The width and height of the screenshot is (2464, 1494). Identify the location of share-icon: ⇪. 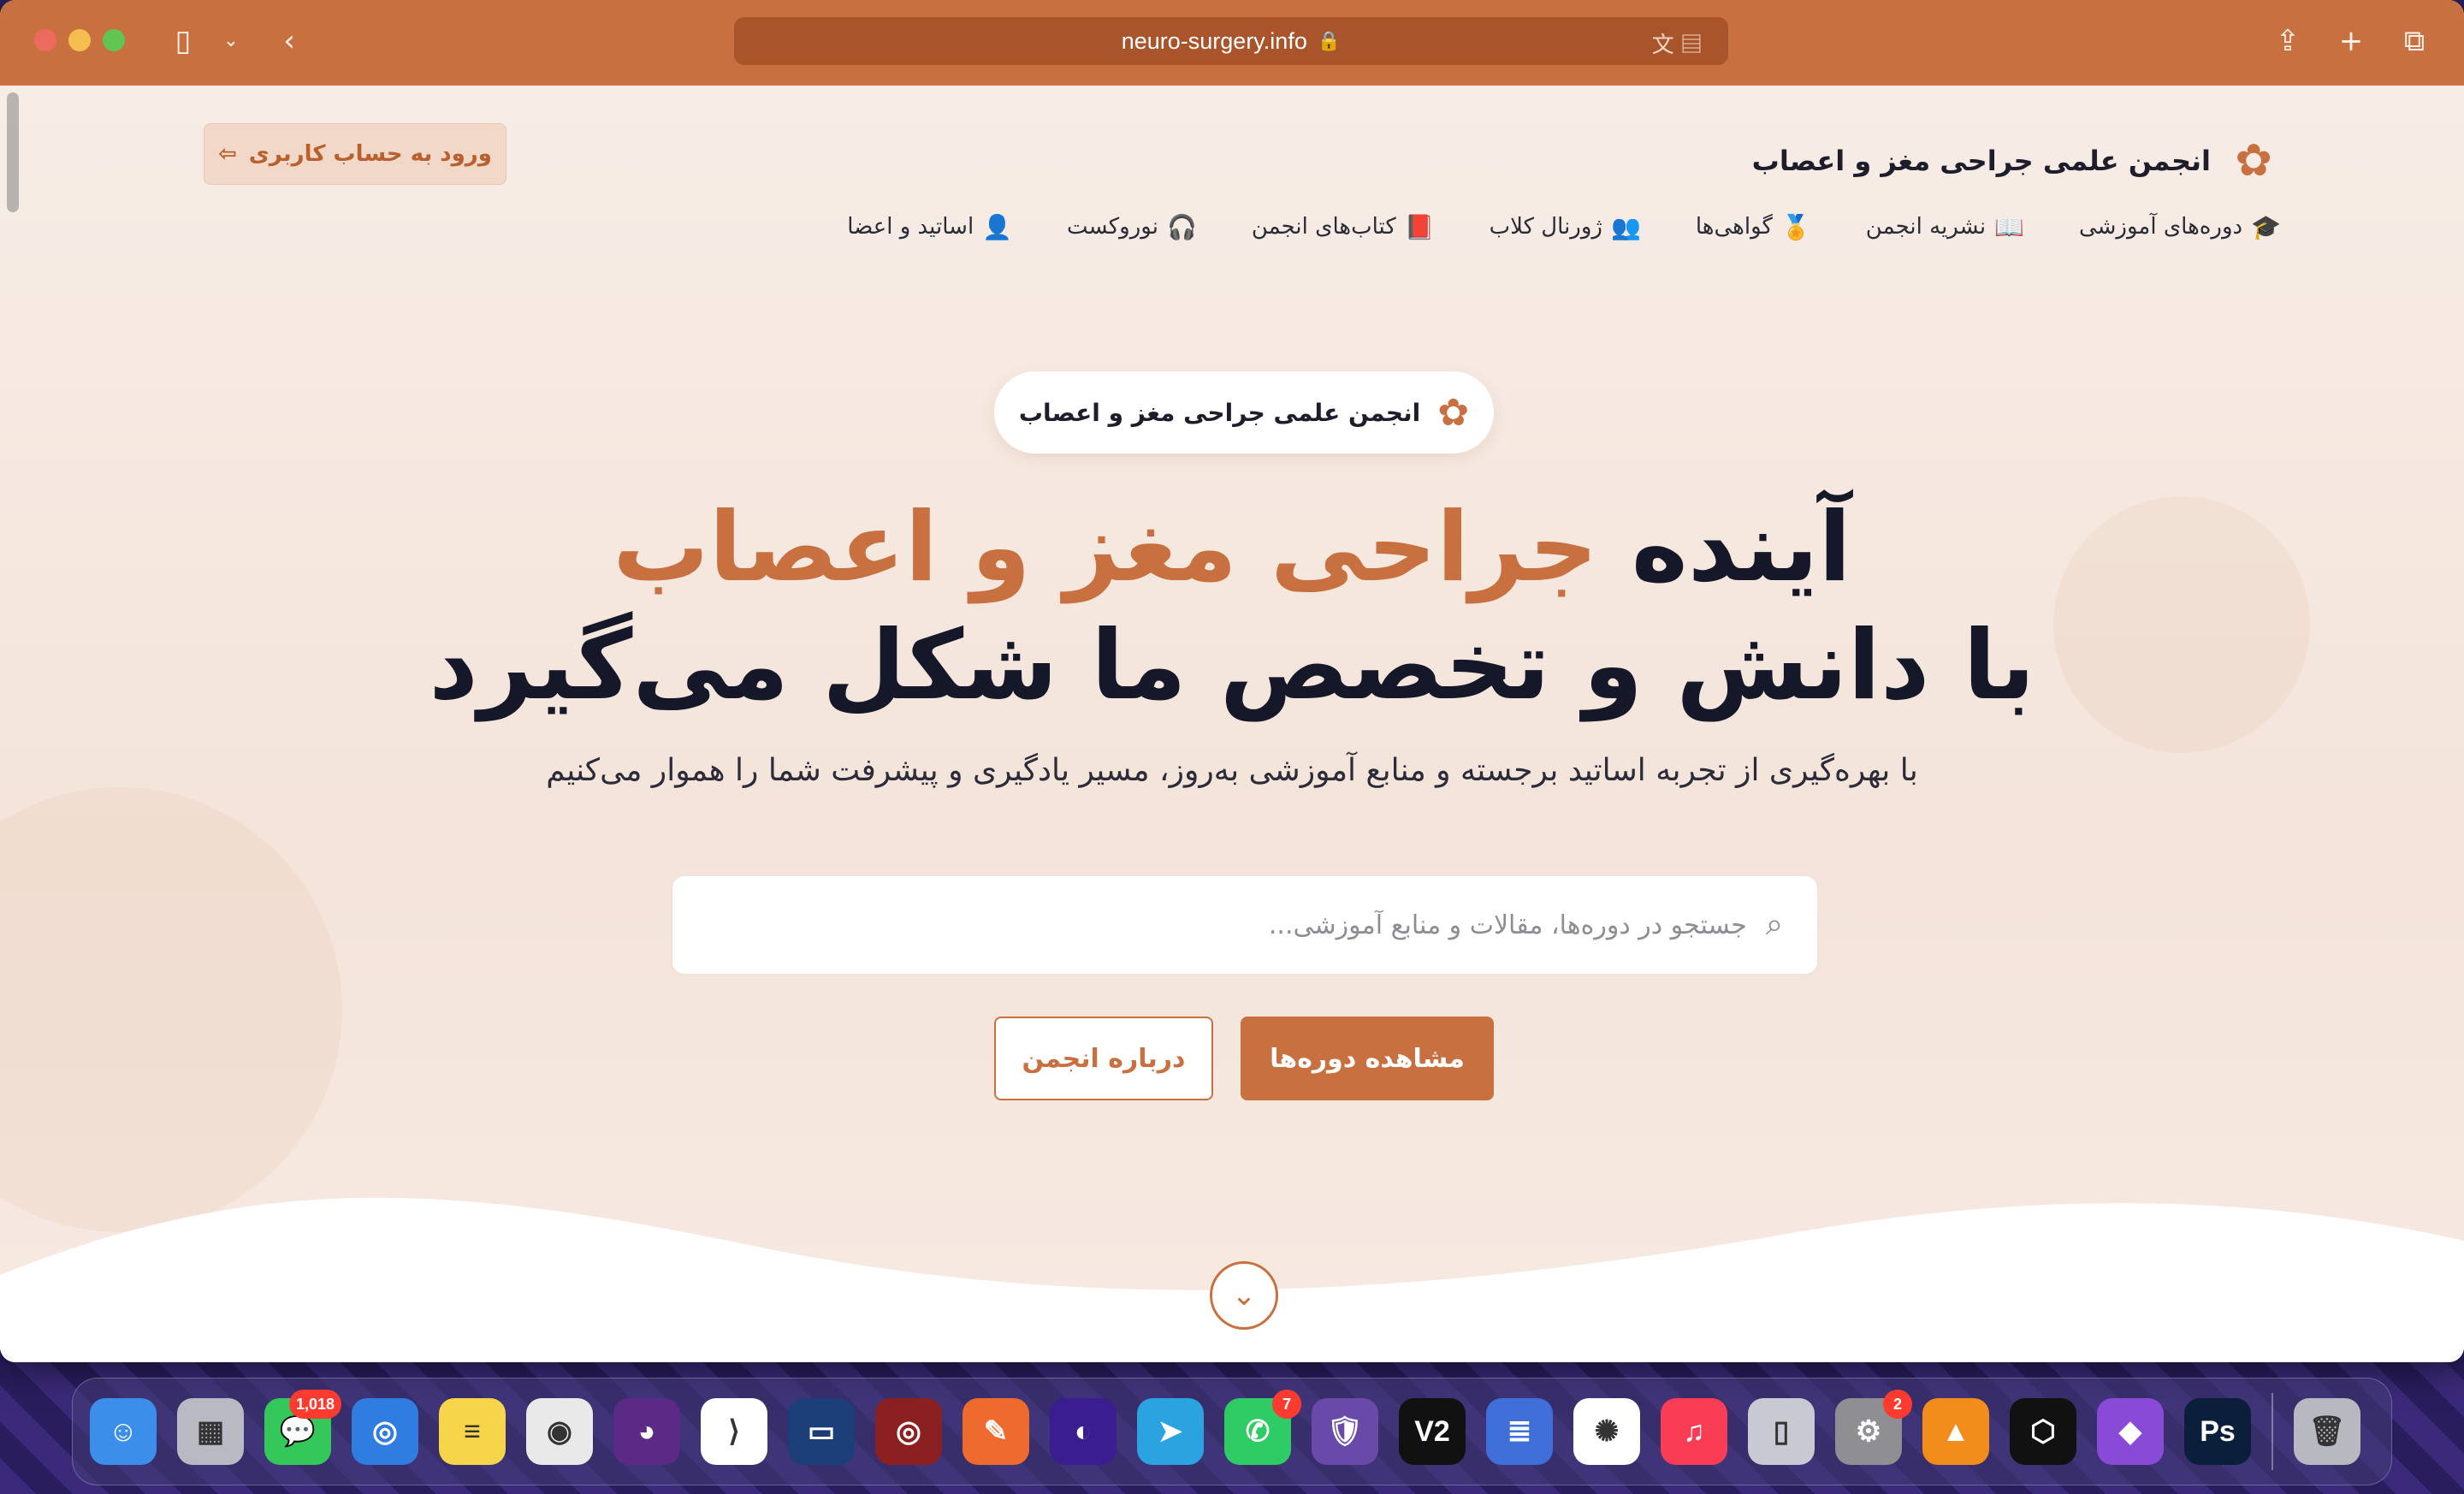
(2288, 41).